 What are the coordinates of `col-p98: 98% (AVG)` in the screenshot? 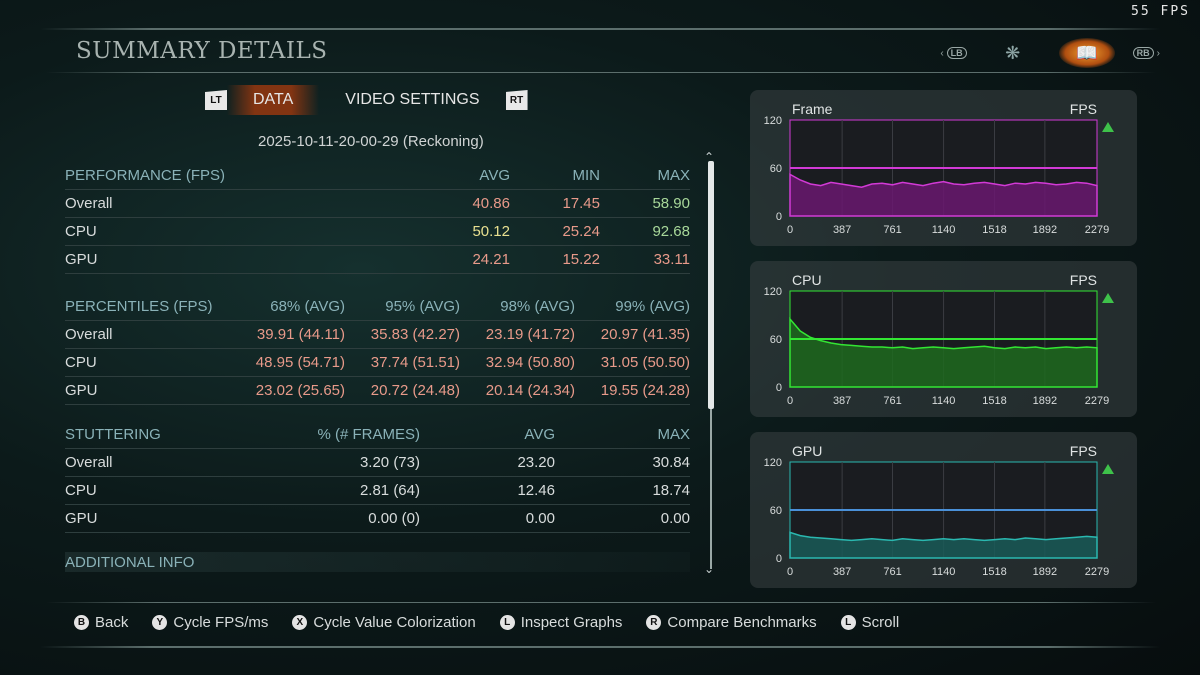 It's located at (537, 306).